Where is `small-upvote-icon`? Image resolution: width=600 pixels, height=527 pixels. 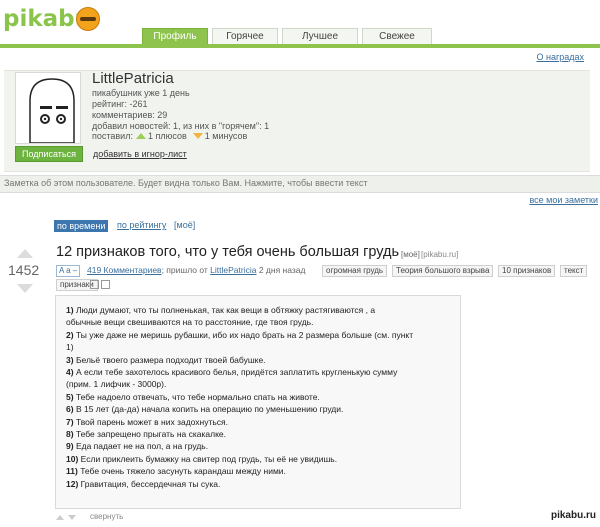
small-upvote-icon is located at coordinates (60, 517).